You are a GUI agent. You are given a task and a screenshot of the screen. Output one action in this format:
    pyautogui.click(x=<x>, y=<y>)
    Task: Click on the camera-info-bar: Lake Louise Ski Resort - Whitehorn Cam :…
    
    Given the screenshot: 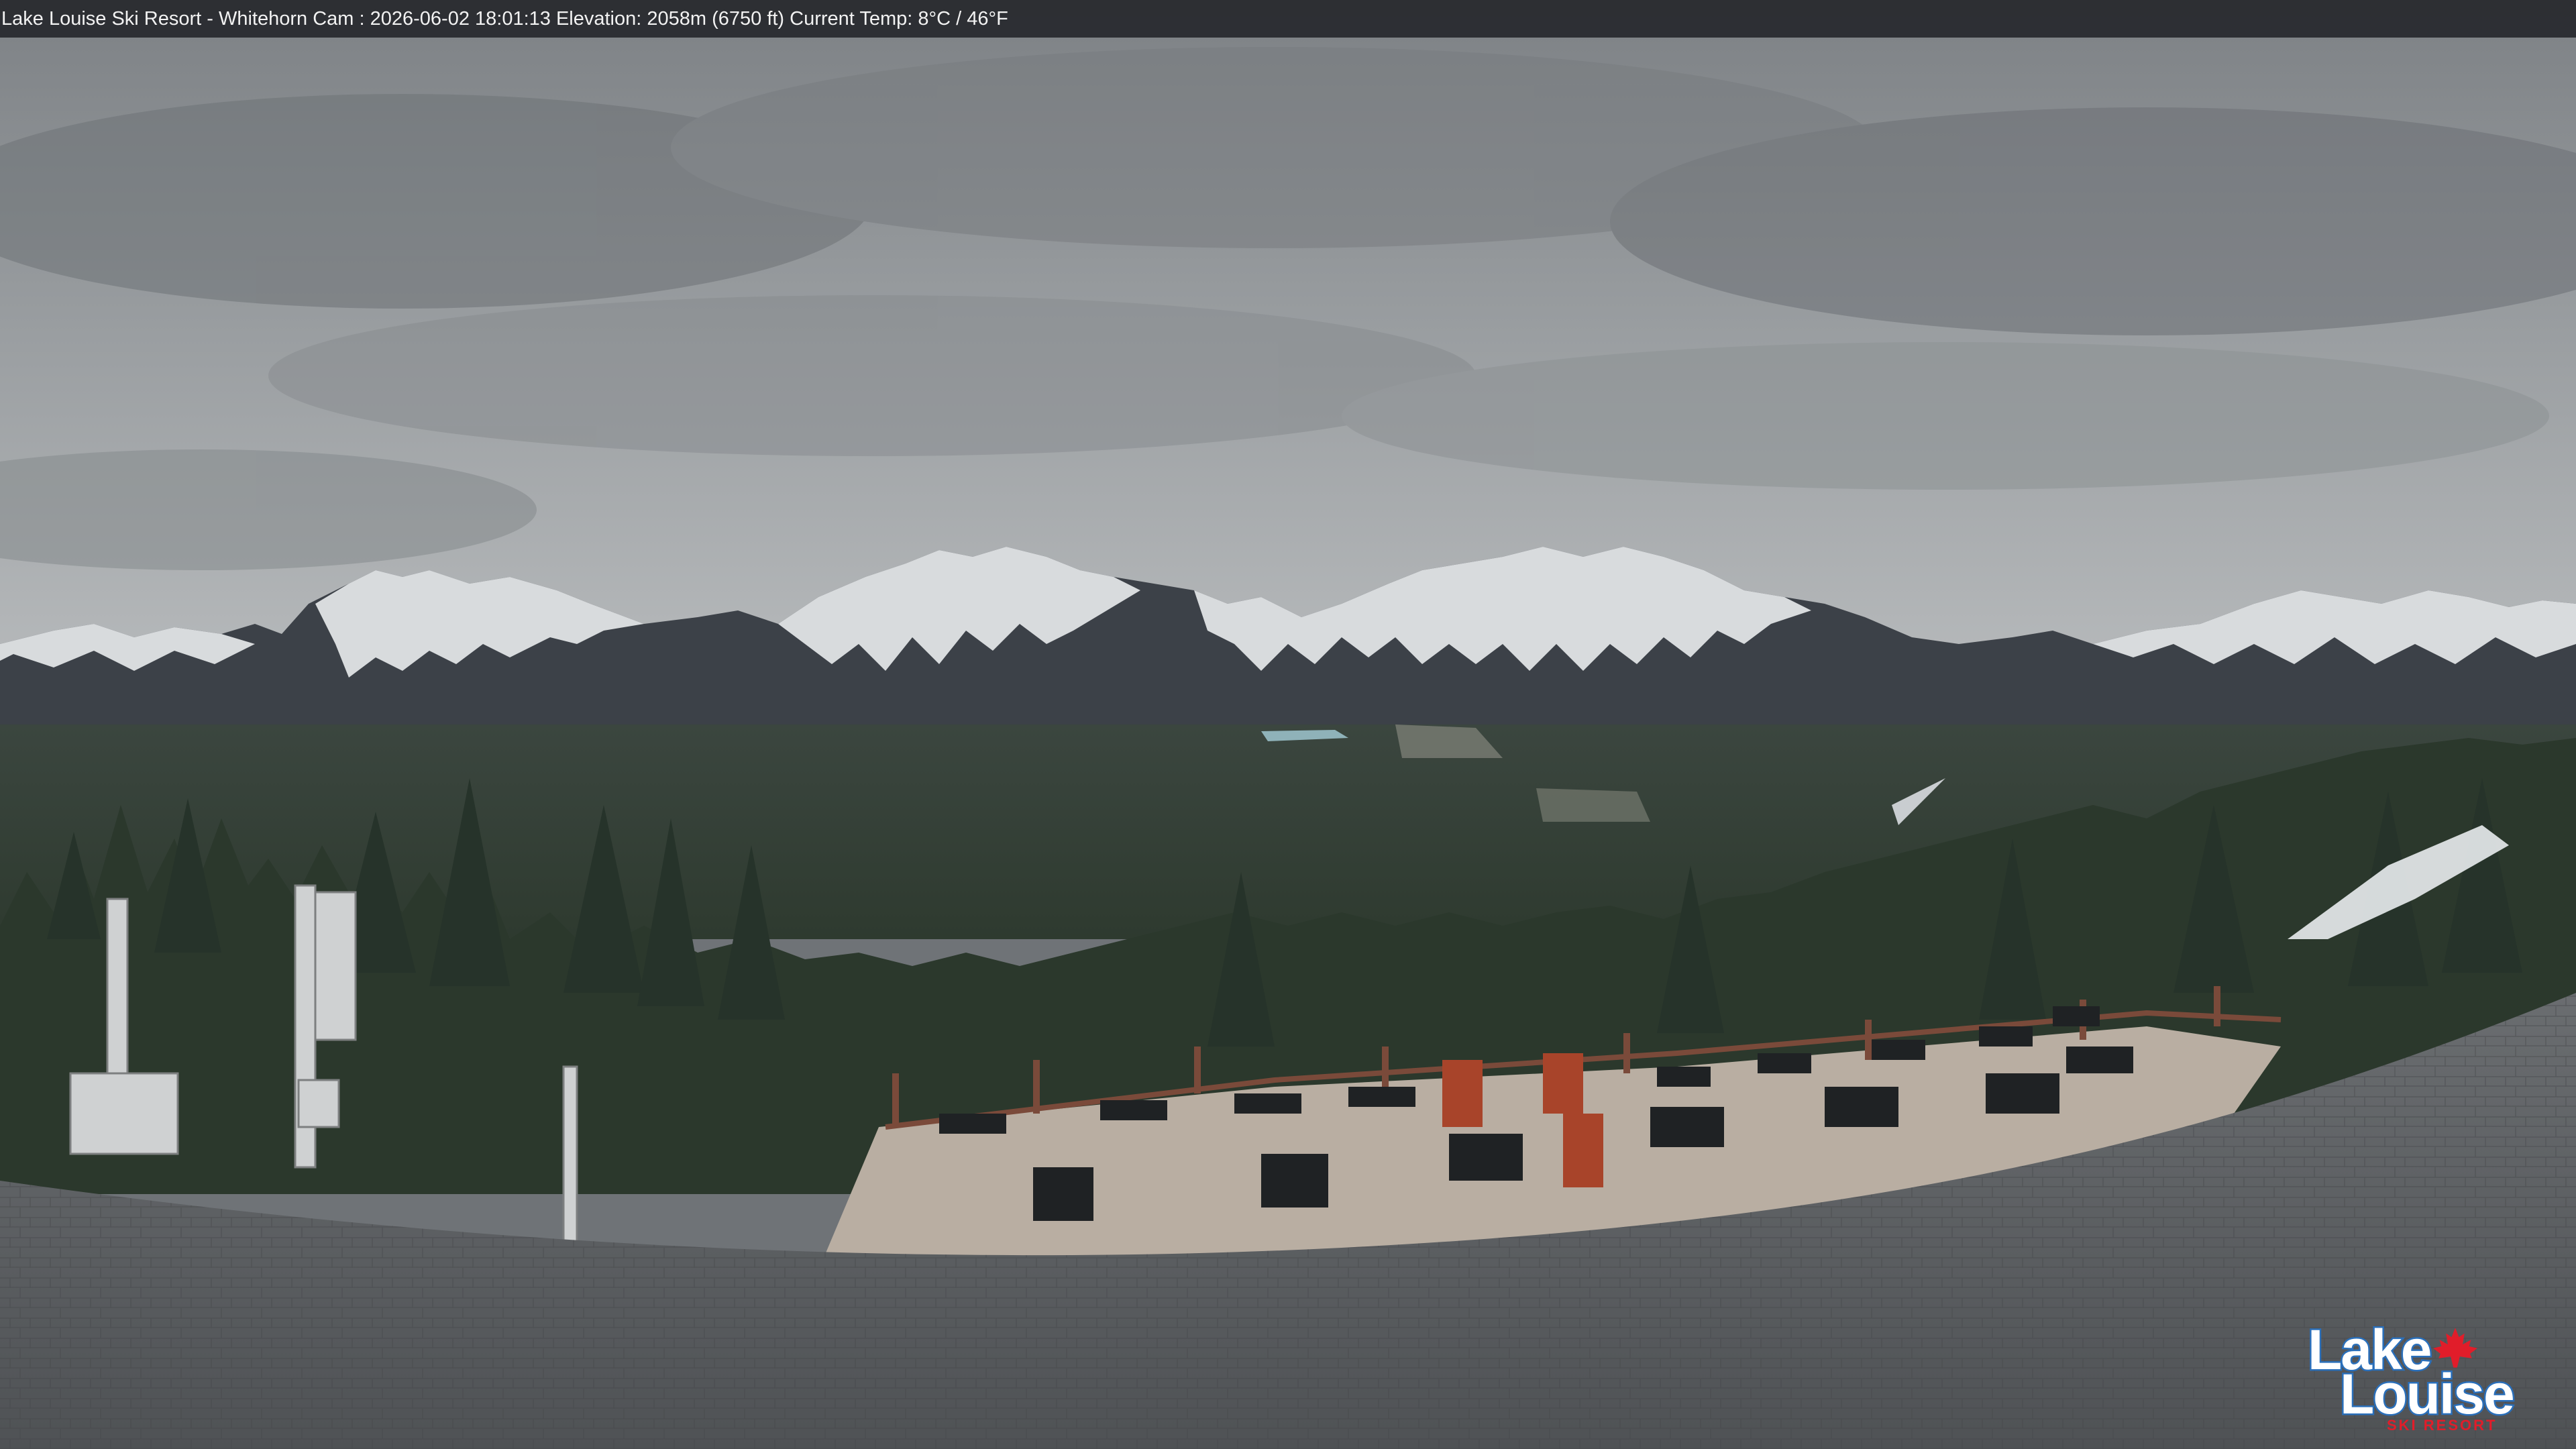 What is the action you would take?
    pyautogui.click(x=1288, y=19)
    